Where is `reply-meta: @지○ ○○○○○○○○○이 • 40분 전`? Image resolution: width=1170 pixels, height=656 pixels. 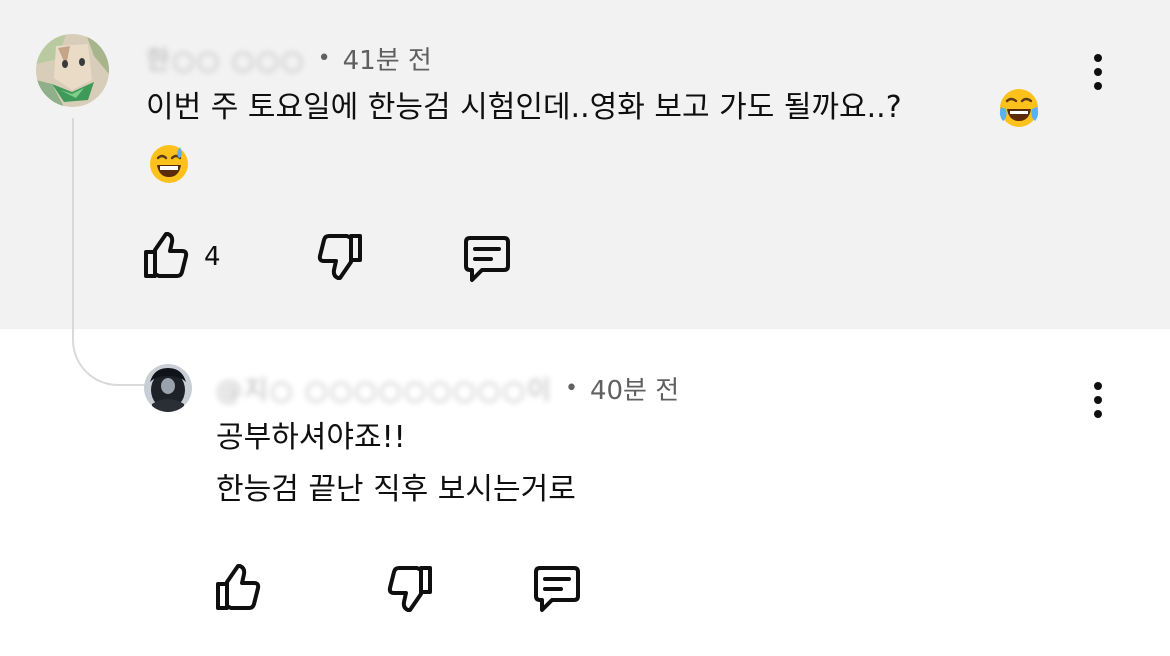
reply-meta: @지○ ○○○○○○○○○이 • 40분 전 is located at coordinates (447, 388).